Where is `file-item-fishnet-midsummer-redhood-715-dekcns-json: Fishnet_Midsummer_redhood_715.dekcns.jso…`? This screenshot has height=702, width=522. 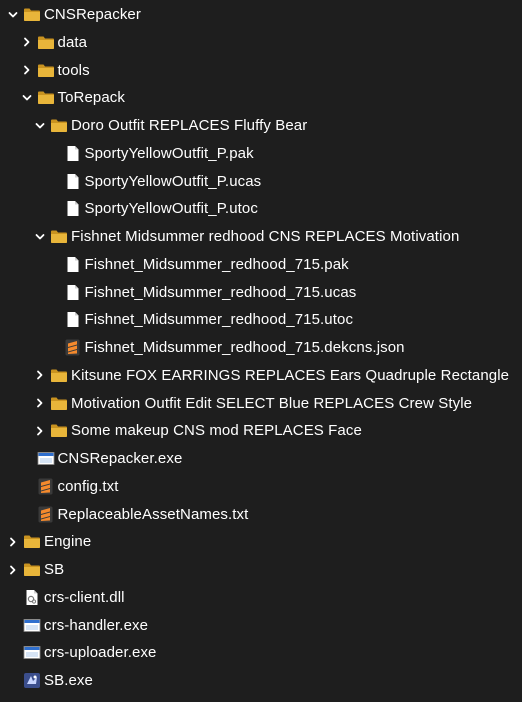 file-item-fishnet-midsummer-redhood-715-dekcns-json: Fishnet_Midsummer_redhood_715.dekcns.jso… is located at coordinates (202, 347).